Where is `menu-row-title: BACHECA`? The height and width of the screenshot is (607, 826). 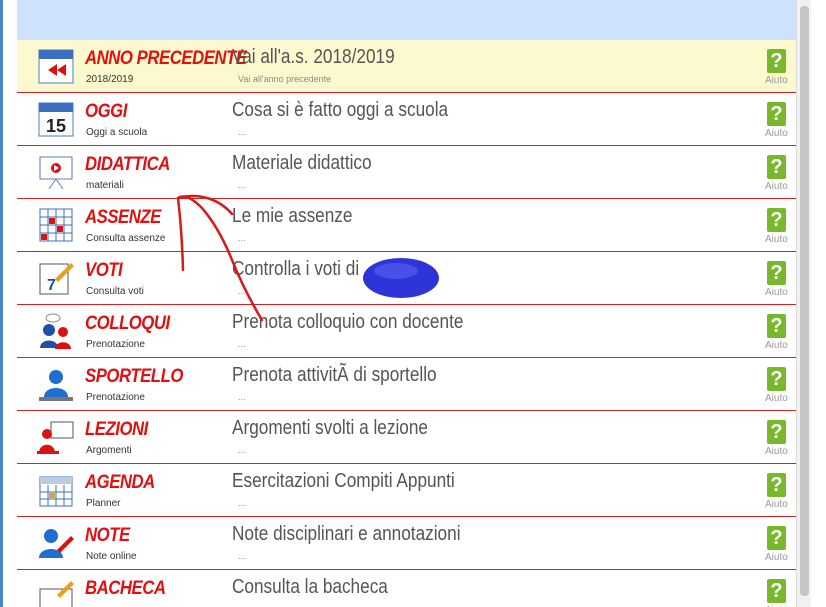 menu-row-title: BACHECA is located at coordinates (125, 589).